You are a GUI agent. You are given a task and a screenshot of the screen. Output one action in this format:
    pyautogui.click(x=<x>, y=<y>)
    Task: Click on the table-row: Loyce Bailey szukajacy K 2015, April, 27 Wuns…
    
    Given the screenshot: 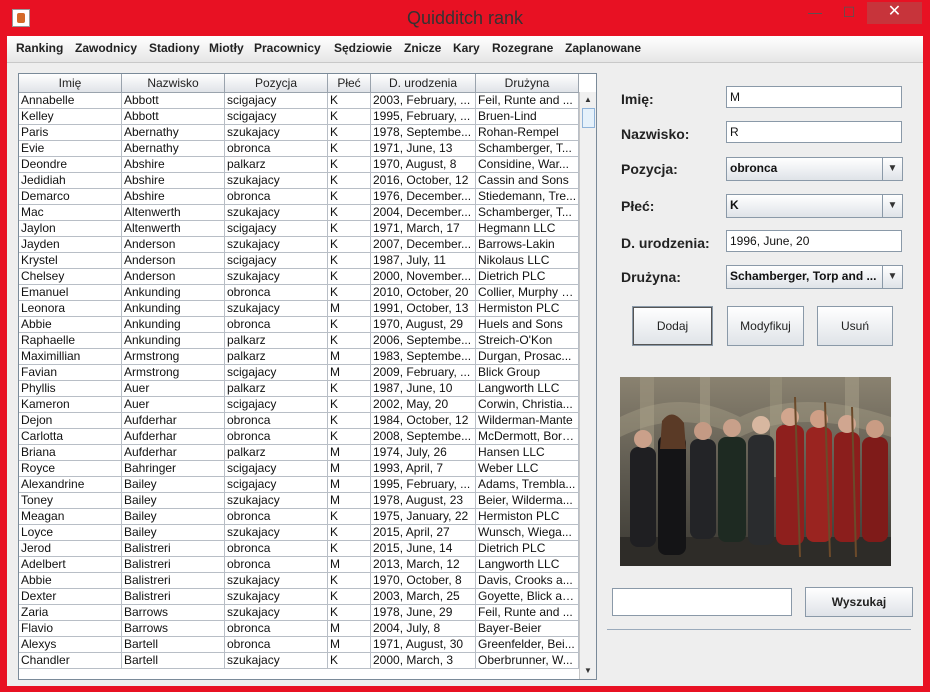 What is the action you would take?
    pyautogui.click(x=299, y=533)
    